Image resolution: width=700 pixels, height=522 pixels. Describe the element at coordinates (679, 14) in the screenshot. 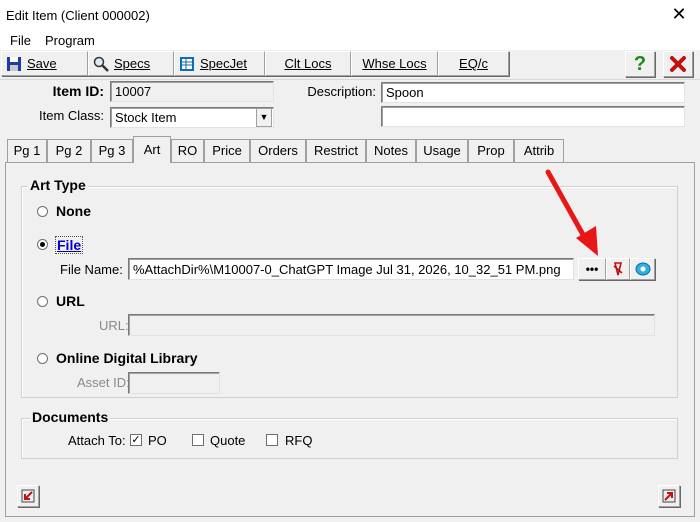

I see `close-icon: ✕` at that location.